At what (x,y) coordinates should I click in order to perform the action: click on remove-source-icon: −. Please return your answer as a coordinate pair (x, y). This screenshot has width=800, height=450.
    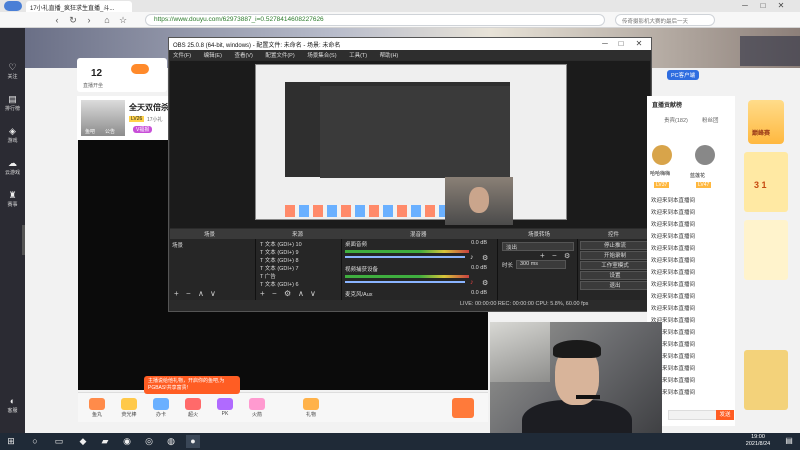
    Looking at the image, I should click on (274, 293).